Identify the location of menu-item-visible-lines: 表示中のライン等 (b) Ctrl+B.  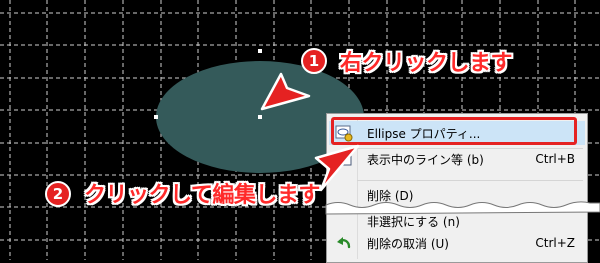
(457, 159).